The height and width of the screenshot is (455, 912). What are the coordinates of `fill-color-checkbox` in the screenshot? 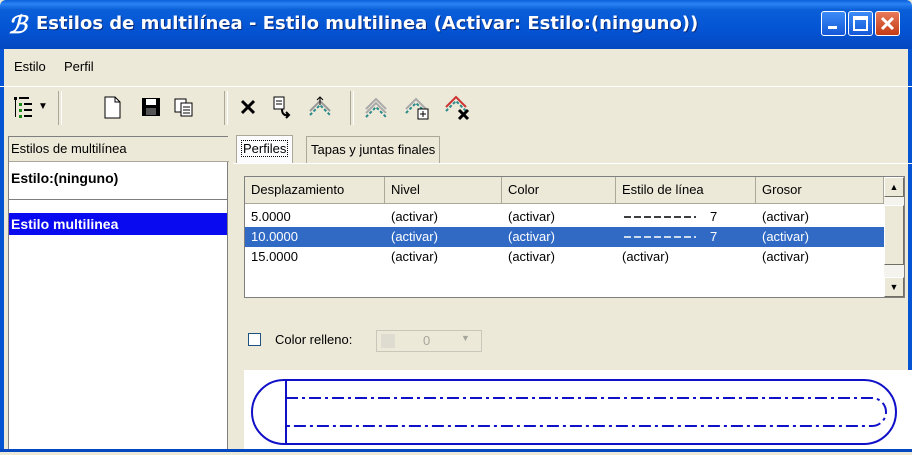 It's located at (254, 339).